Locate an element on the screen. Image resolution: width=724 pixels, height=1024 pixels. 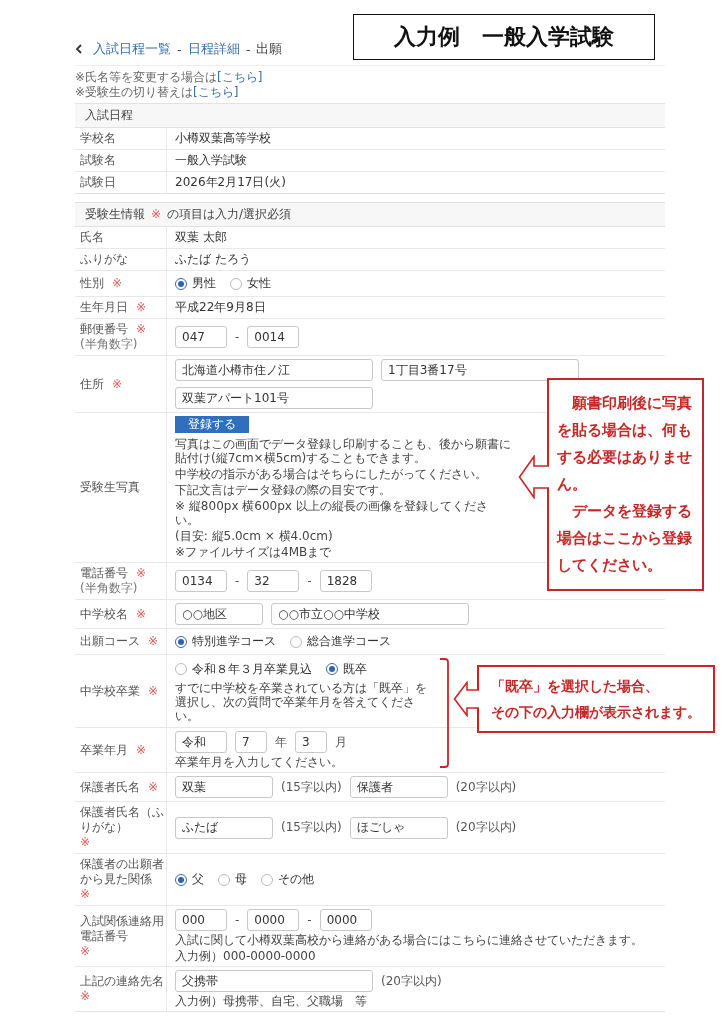
field-label: 保護者氏名（ふりがな） is located at coordinates (122, 820).